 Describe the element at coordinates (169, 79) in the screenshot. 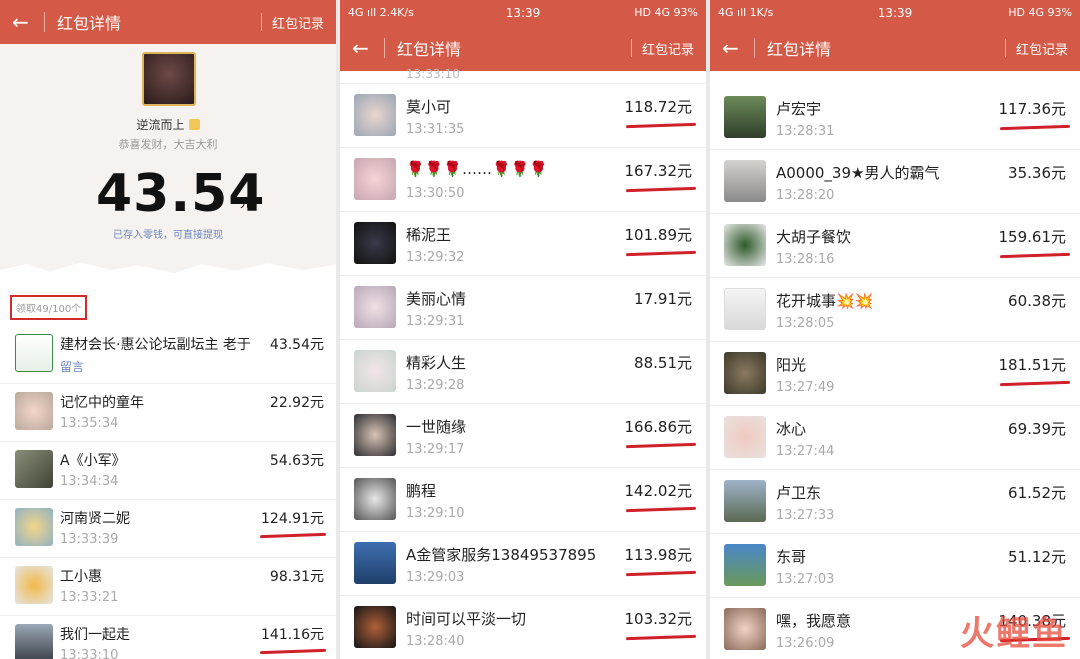

I see `sender-avatar` at that location.